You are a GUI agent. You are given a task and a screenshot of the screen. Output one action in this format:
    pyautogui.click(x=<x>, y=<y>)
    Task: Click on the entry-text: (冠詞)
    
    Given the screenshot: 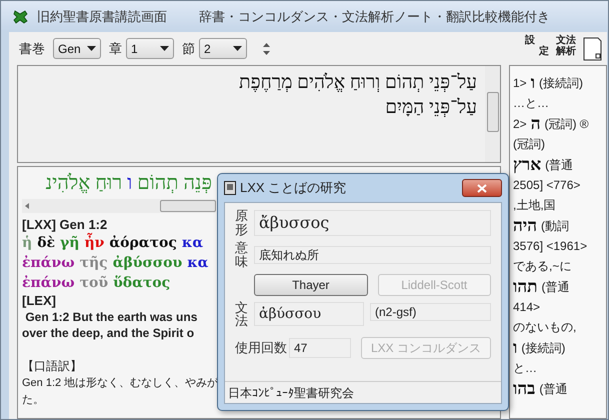 What is the action you would take?
    pyautogui.click(x=529, y=144)
    